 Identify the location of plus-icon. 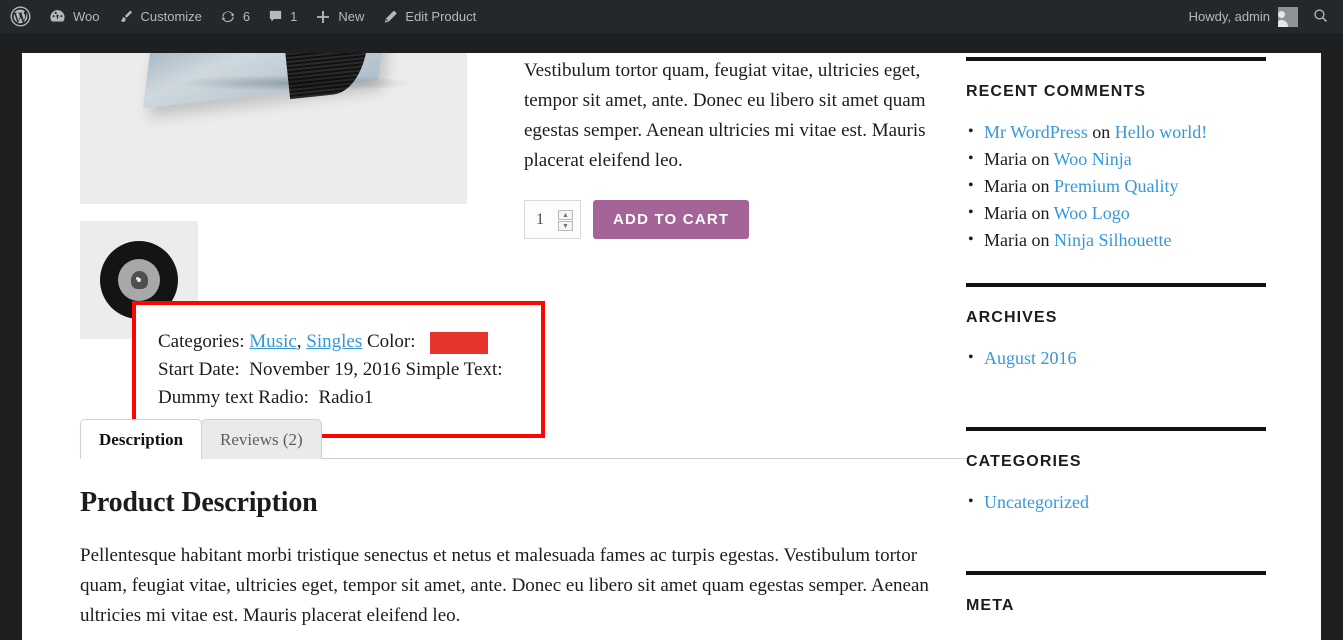
(323, 17).